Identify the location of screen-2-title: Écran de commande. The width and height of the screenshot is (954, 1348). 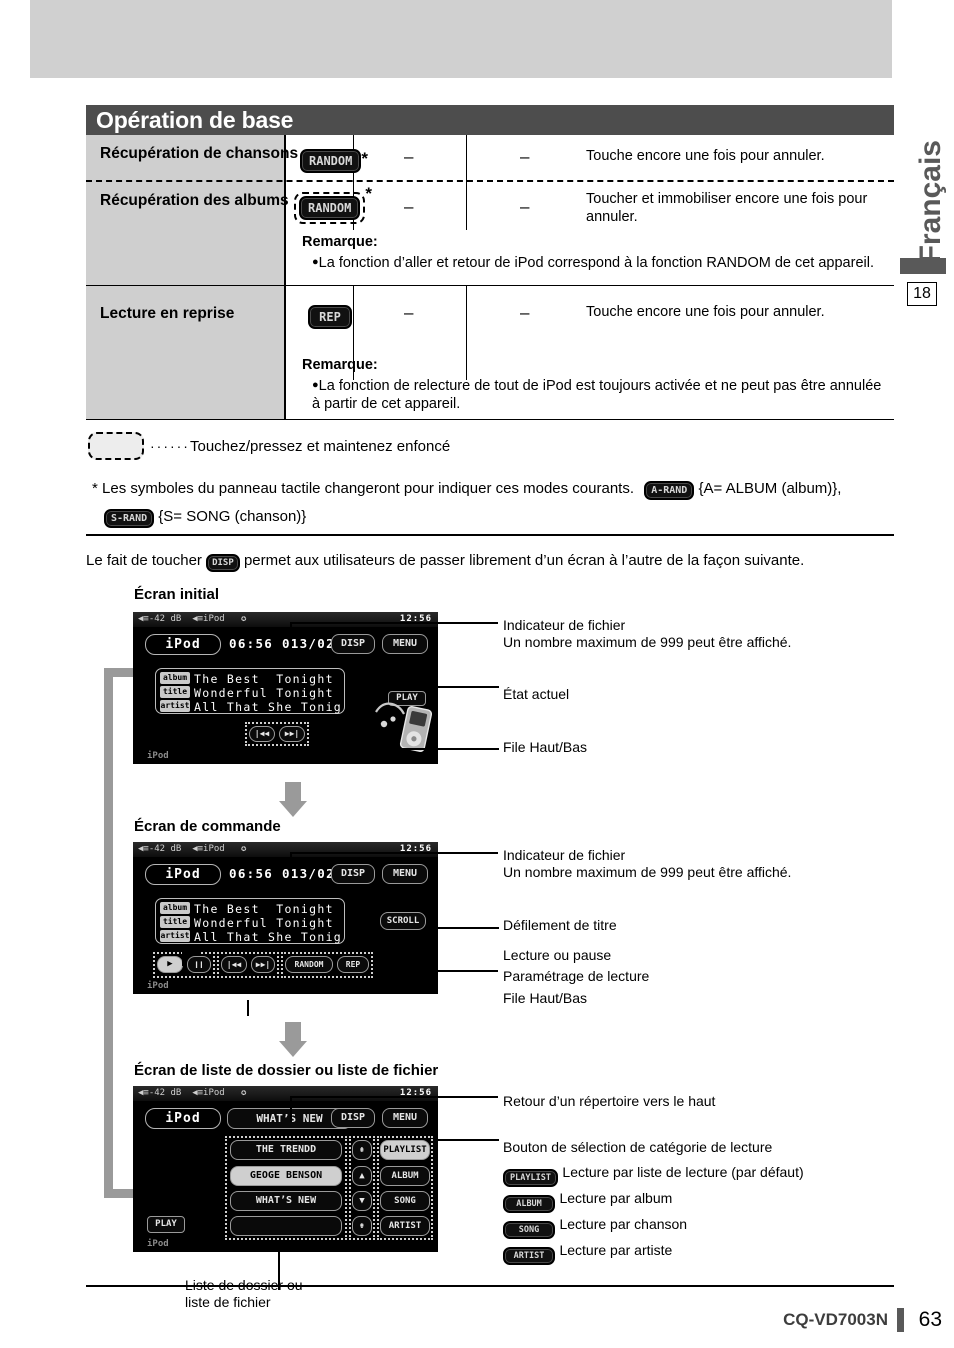
(207, 826).